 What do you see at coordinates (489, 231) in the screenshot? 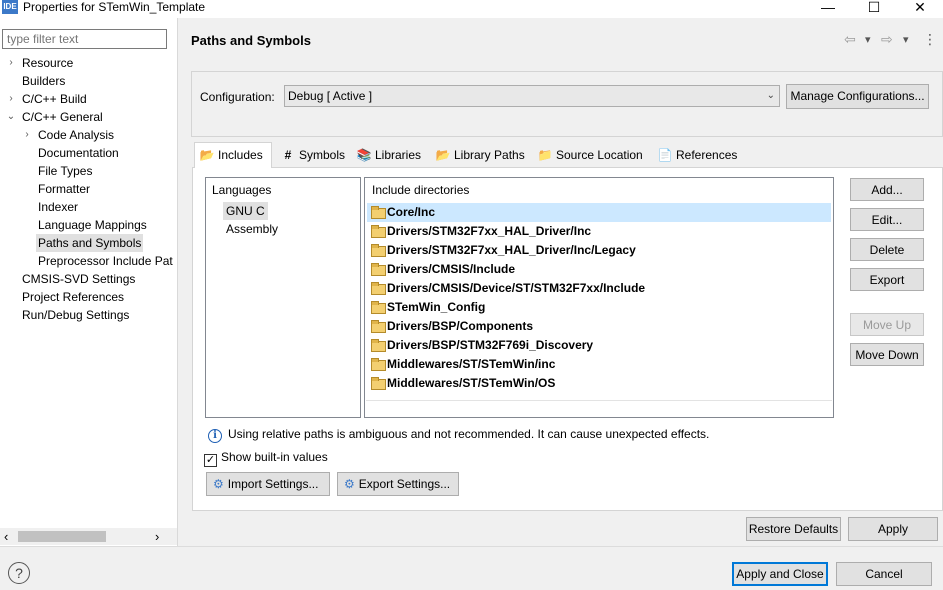
I see `include-path: Drivers/STM32F7xx_HAL_Driver/Inc` at bounding box center [489, 231].